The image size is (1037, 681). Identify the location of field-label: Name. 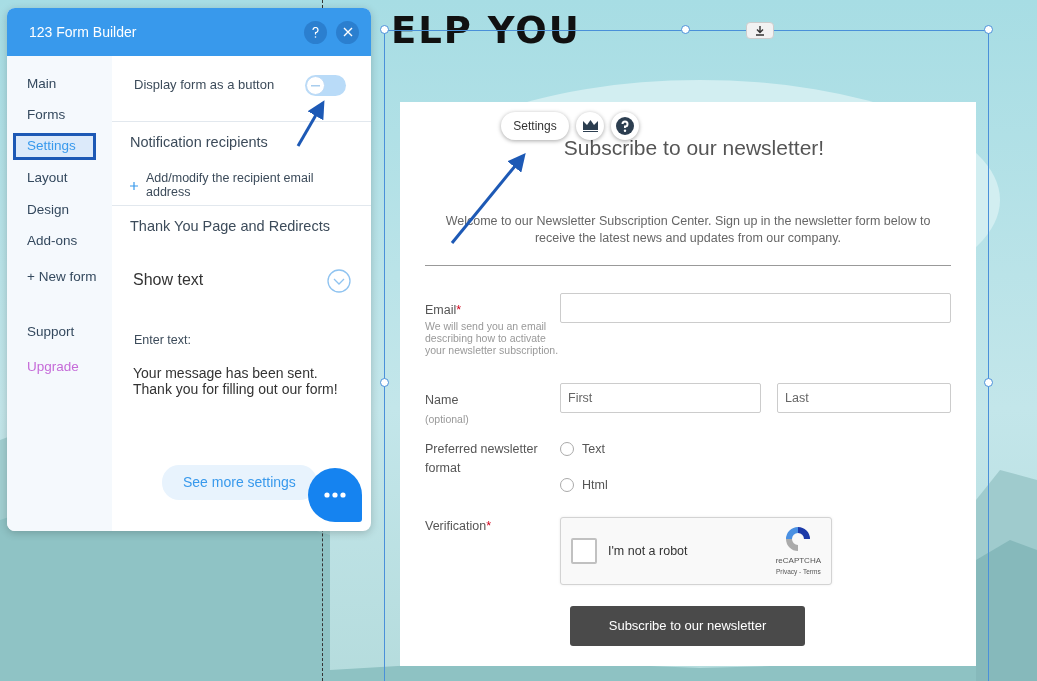
(442, 400).